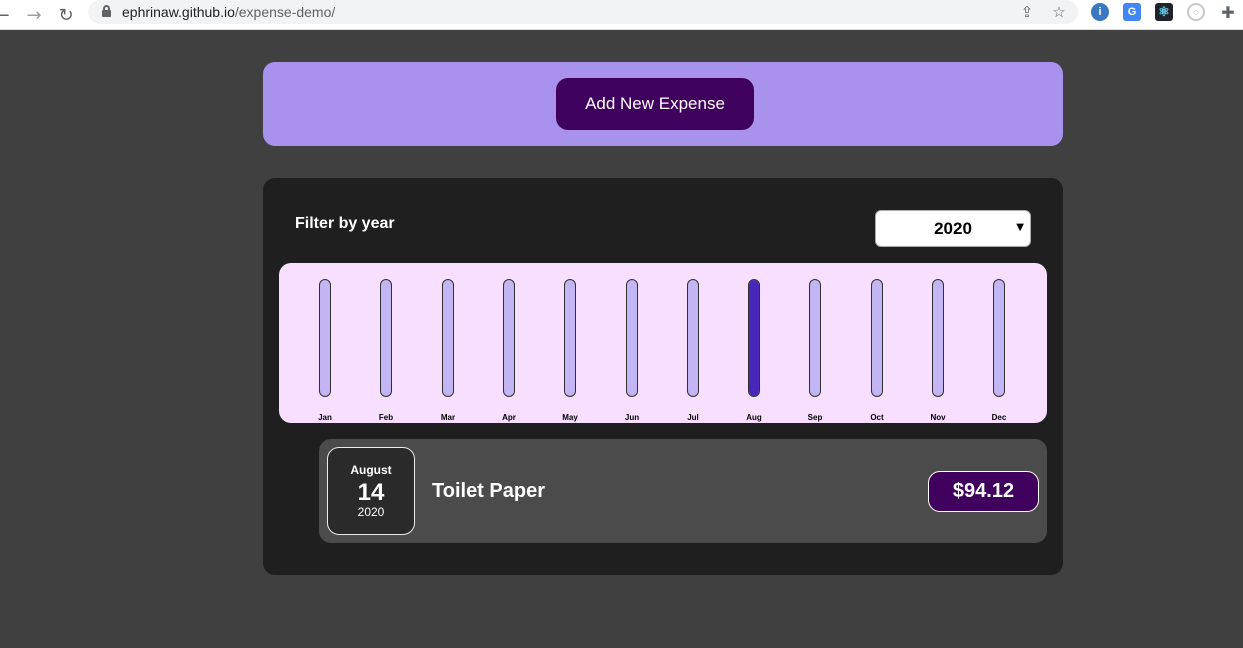 This screenshot has height=648, width=1243. I want to click on url-host: ephrinaw.github.io, so click(178, 12).